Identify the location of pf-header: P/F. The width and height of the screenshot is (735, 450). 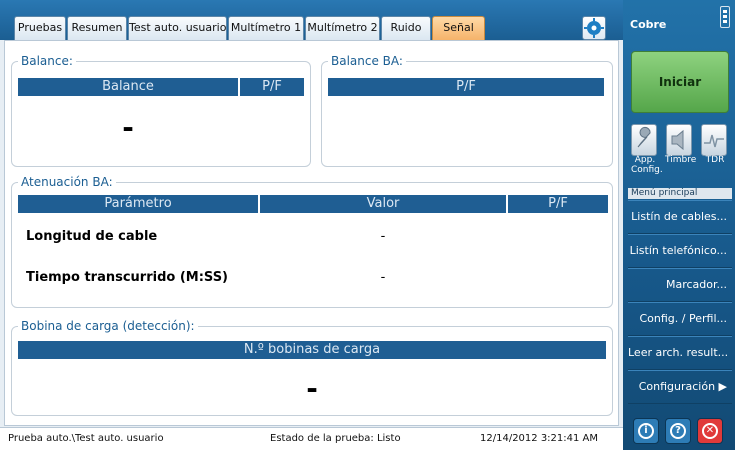
(558, 204).